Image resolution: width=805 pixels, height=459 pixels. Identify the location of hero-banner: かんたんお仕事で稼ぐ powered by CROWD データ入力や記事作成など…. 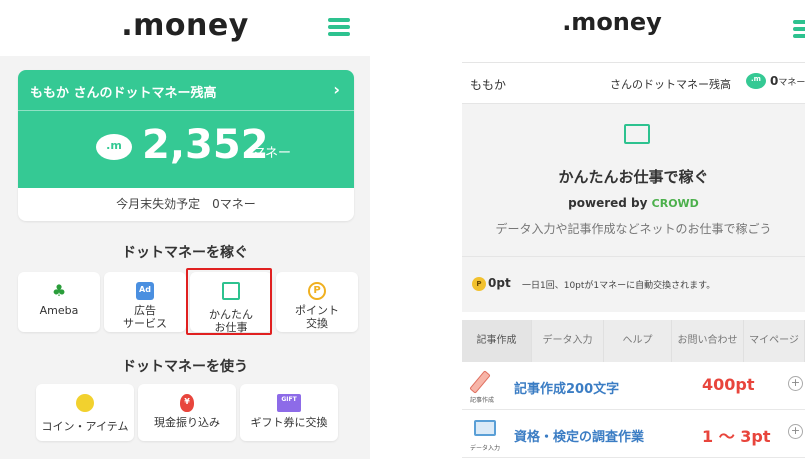
(633, 180).